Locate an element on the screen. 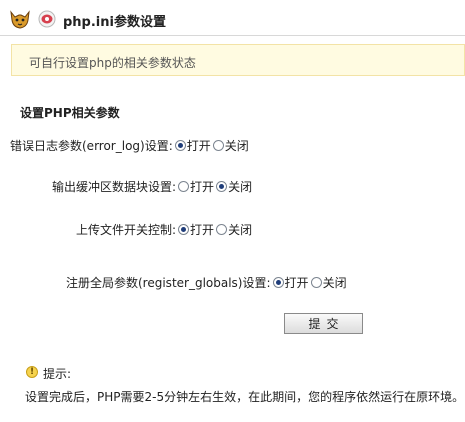 The image size is (465, 422). submit-button: 提交 is located at coordinates (323, 323).